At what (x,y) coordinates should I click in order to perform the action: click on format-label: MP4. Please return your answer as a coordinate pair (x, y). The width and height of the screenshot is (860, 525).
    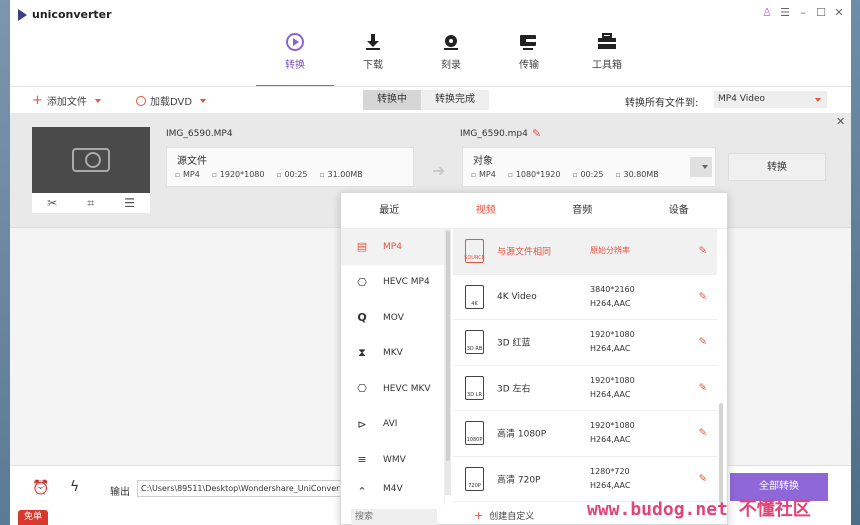
    Looking at the image, I should click on (392, 246).